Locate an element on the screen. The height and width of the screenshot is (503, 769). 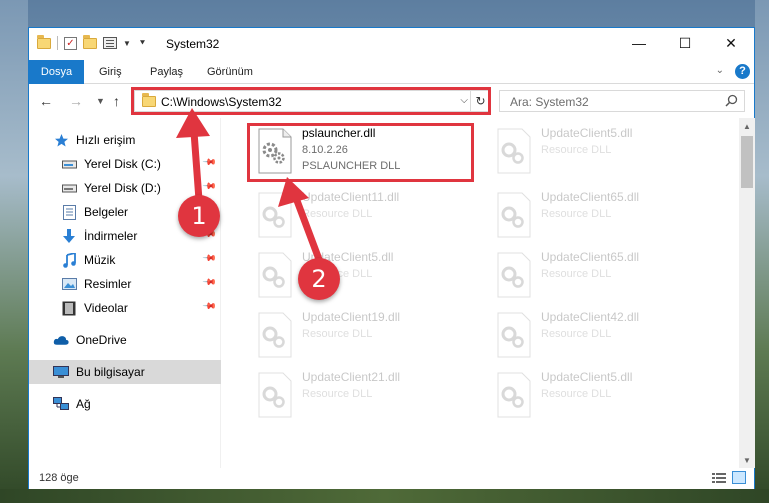
videos-icon is located at coordinates (69, 308).